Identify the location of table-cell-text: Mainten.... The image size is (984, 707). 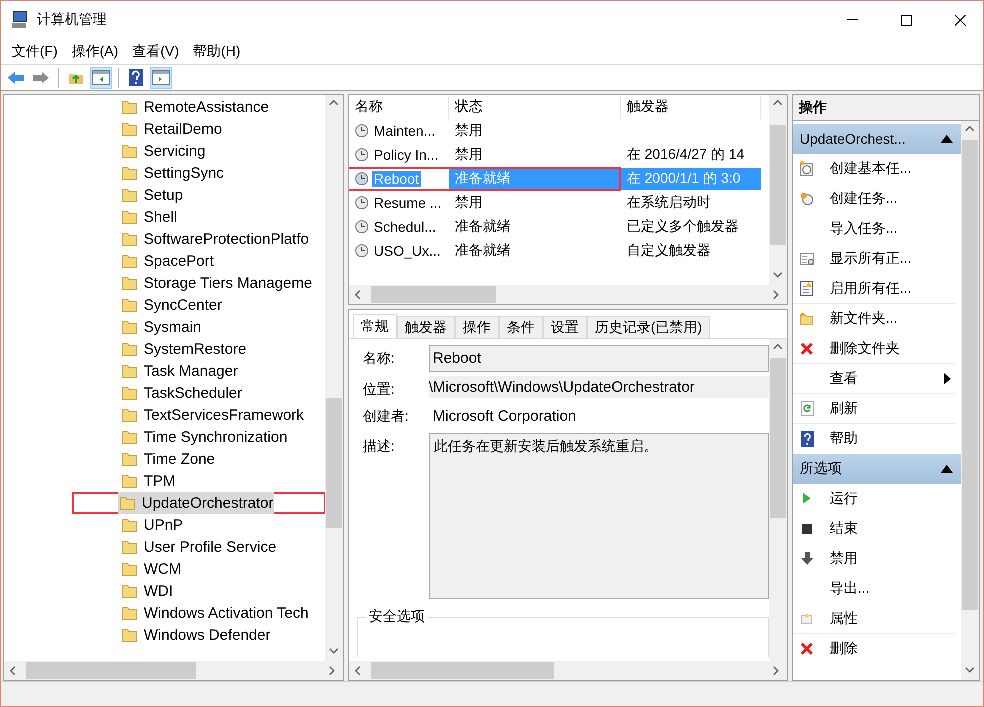
(404, 131).